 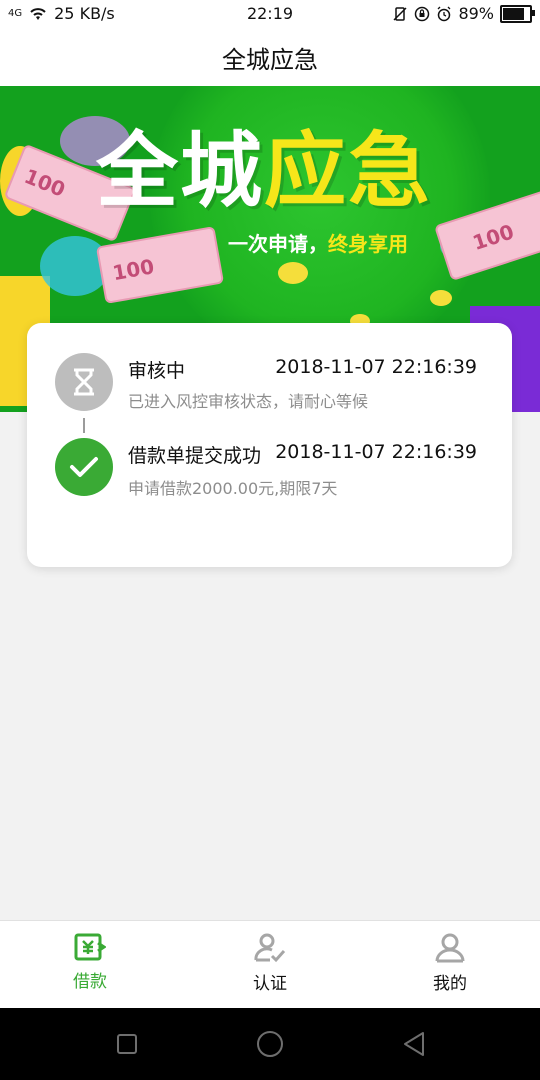 What do you see at coordinates (422, 13) in the screenshot?
I see `lock-rotation-icon` at bounding box center [422, 13].